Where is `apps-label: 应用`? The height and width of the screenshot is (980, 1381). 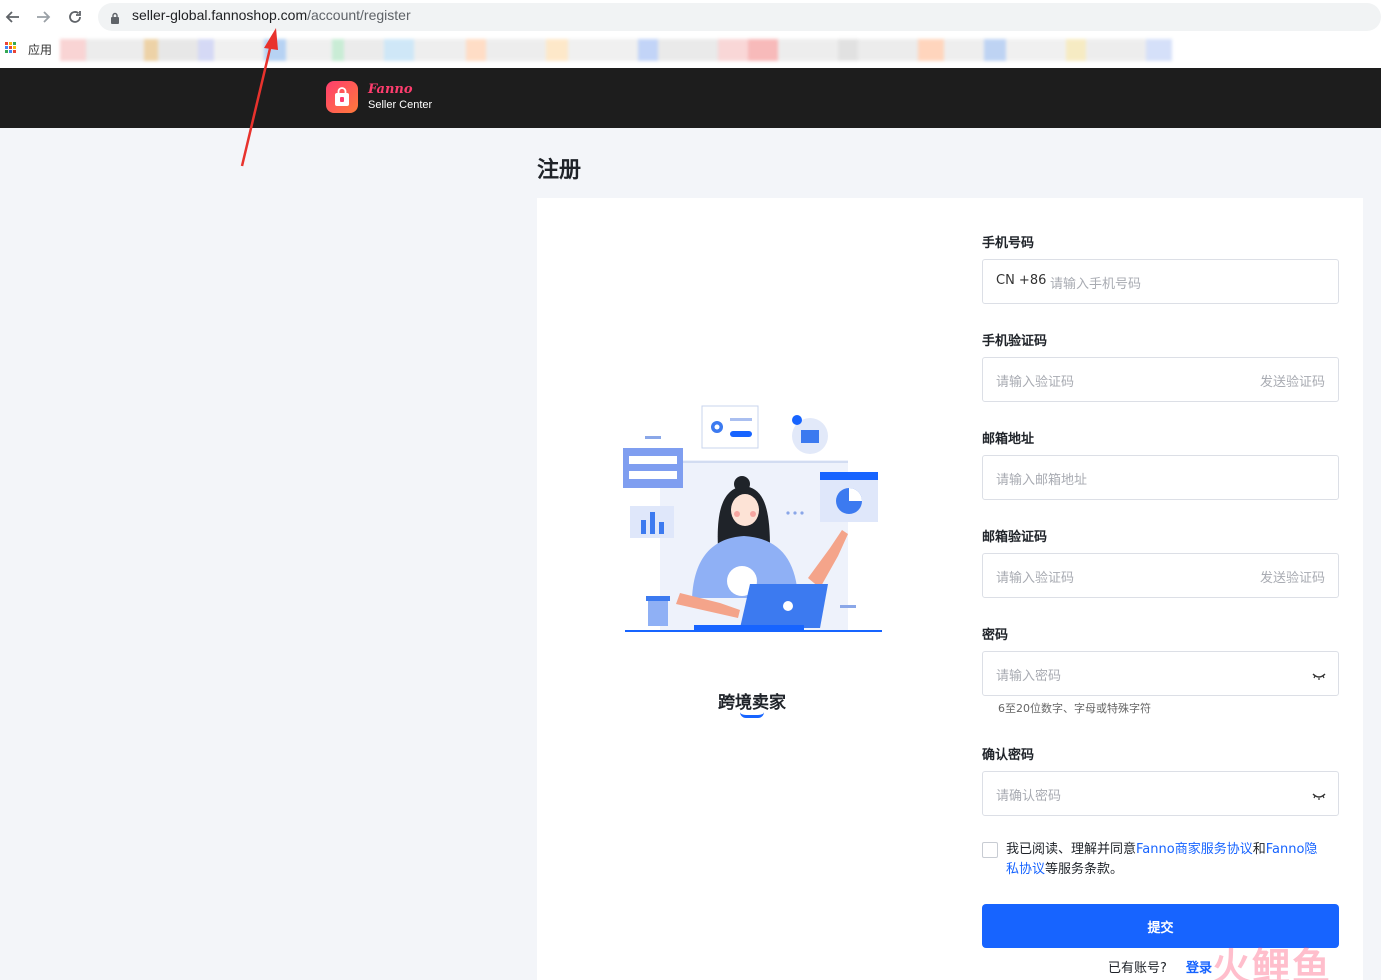
apps-label: 应用 is located at coordinates (40, 49).